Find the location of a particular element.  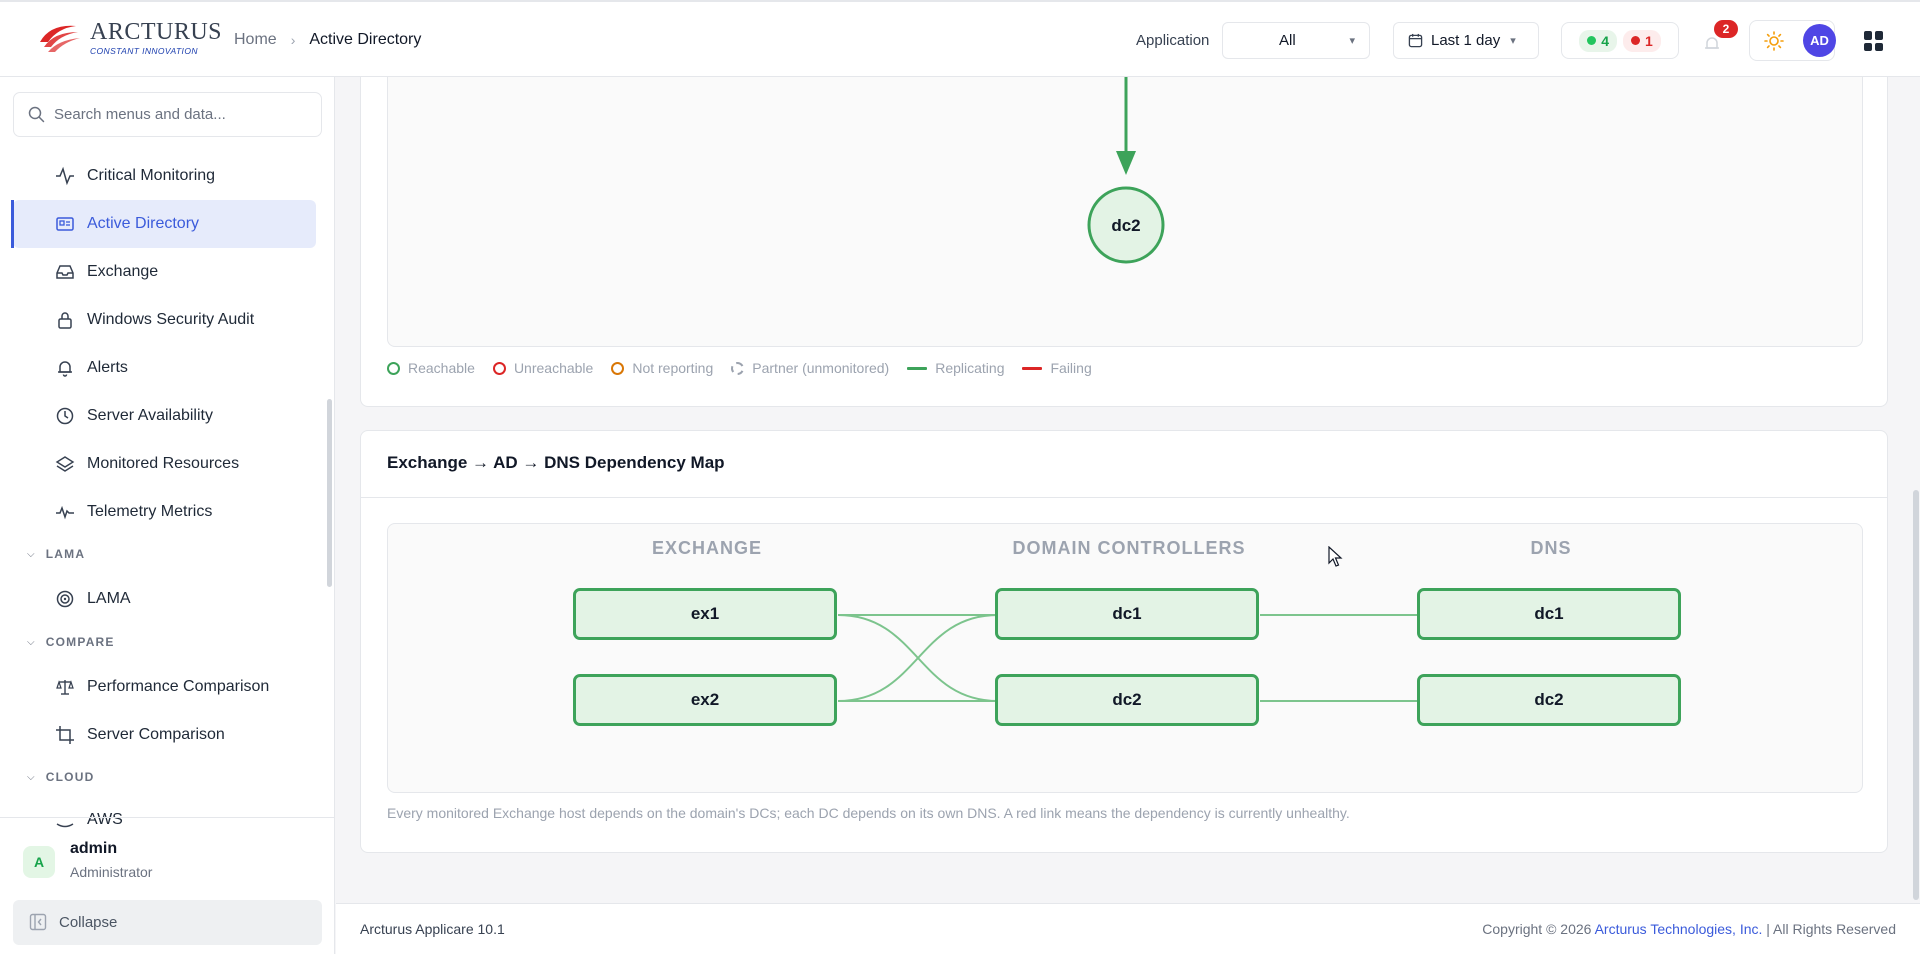

sidebar-collapse-icon is located at coordinates (38, 922).